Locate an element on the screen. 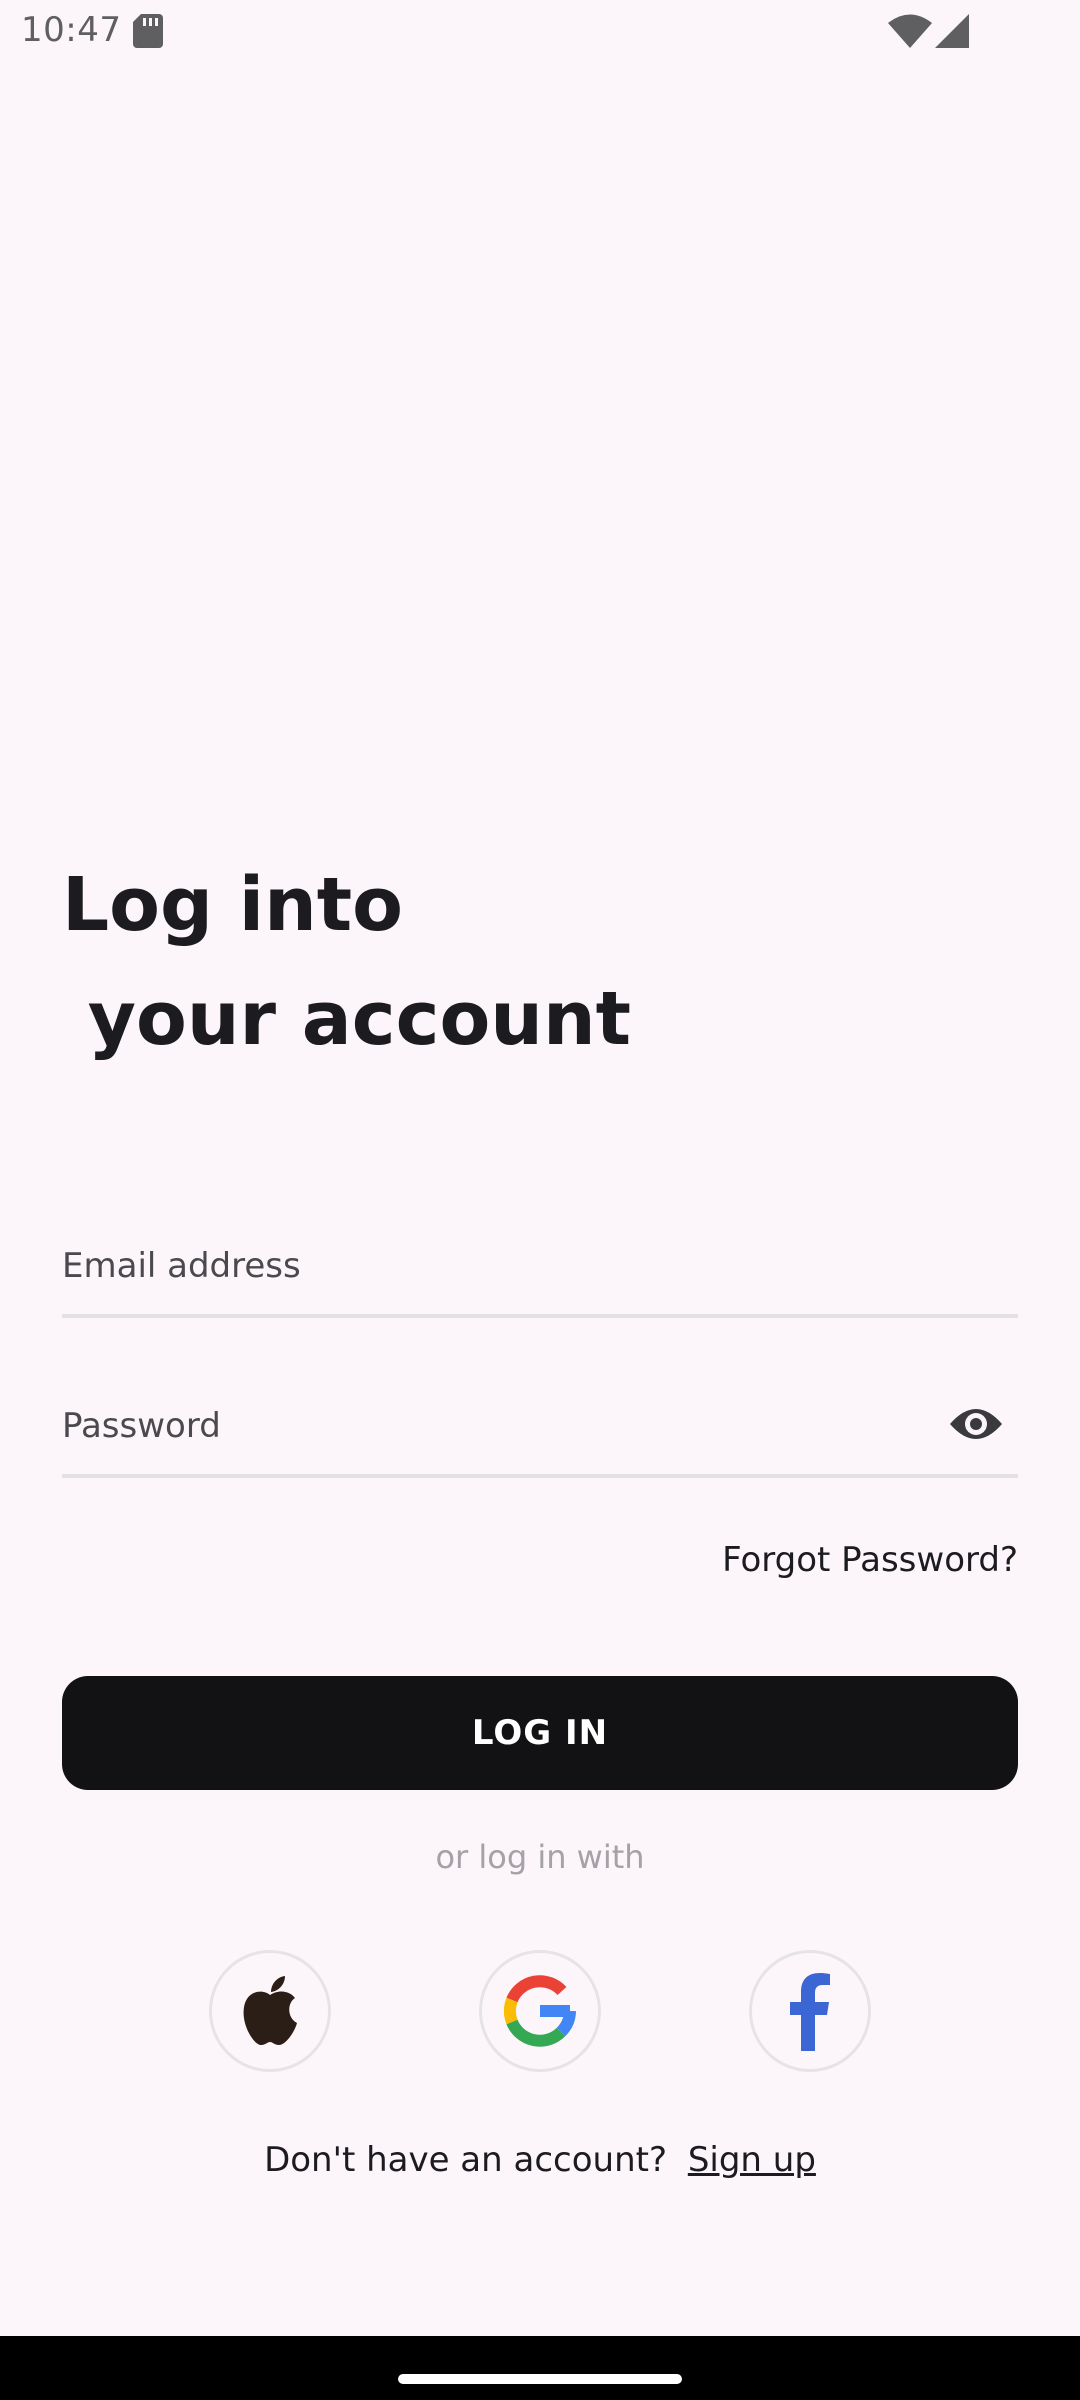 The image size is (1080, 2400). home-indicator is located at coordinates (540, 2379).